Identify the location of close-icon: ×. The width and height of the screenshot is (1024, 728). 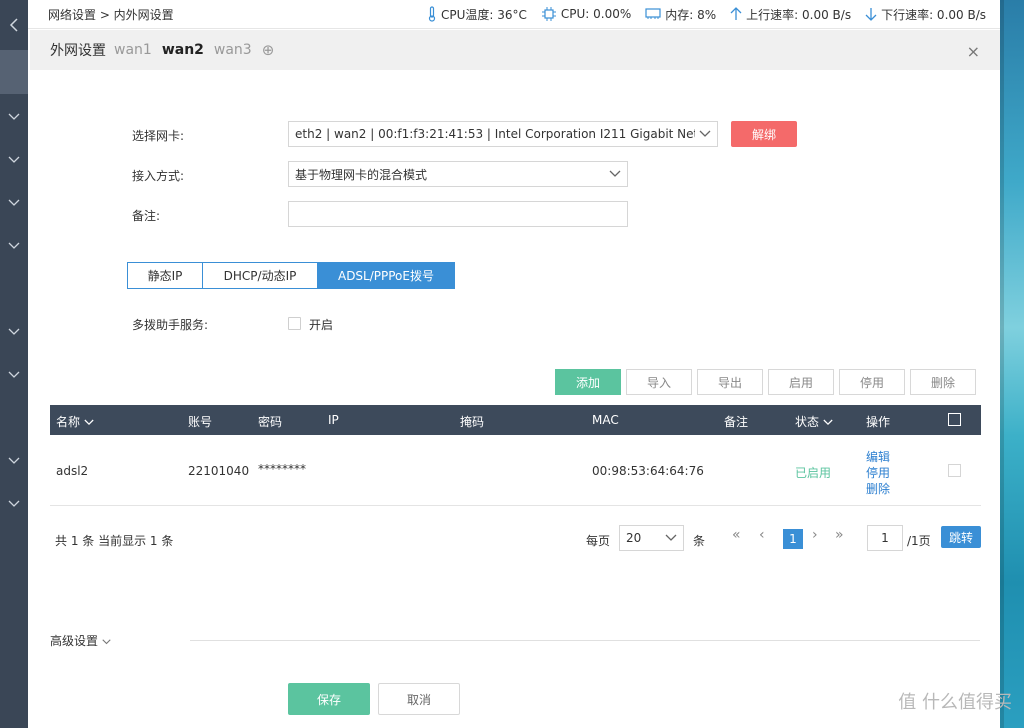
(973, 51).